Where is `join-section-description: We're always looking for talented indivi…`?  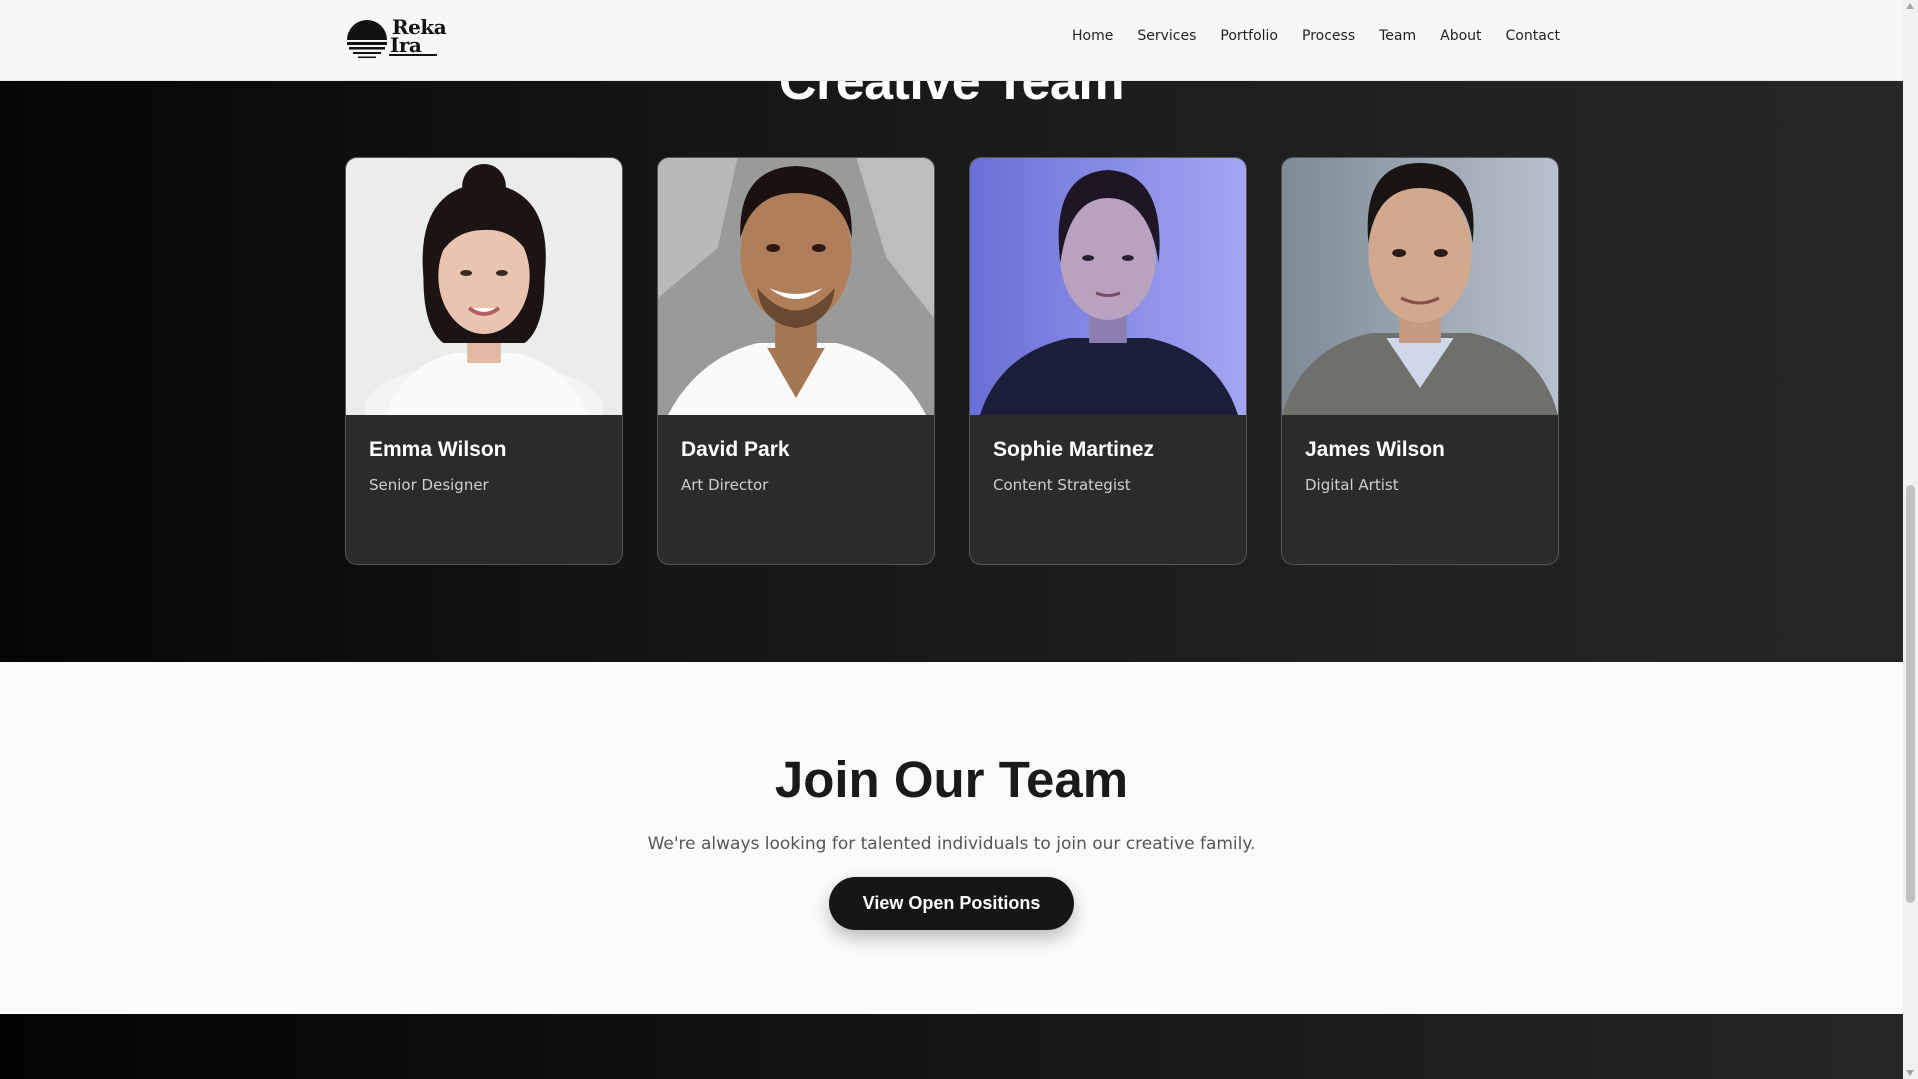
join-section-description: We're always looking for talented indivi… is located at coordinates (951, 844).